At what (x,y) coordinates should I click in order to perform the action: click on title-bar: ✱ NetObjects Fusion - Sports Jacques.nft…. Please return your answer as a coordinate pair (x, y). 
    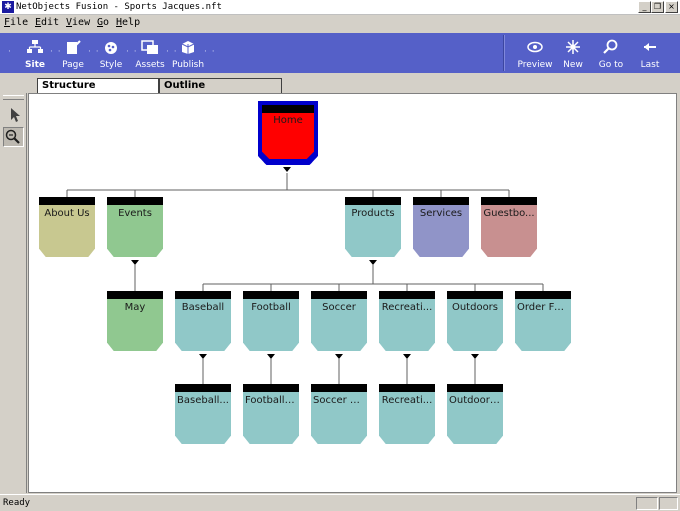
    Looking at the image, I should click on (340, 7).